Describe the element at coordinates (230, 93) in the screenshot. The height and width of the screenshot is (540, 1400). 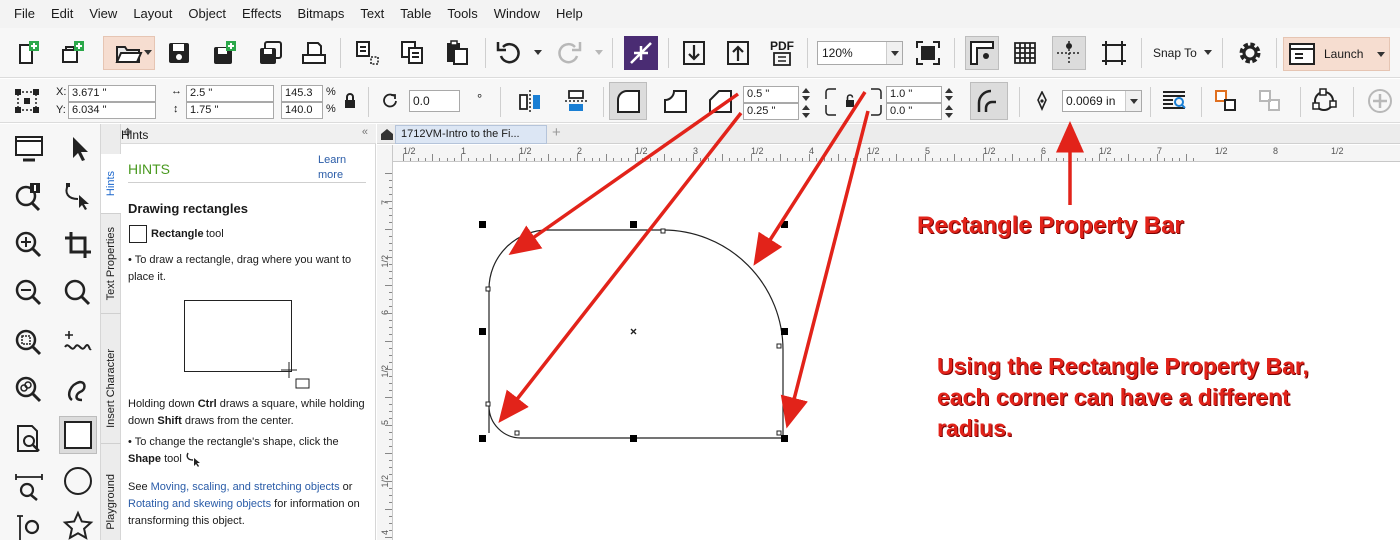
I see `width-field: 2.5 "` at that location.